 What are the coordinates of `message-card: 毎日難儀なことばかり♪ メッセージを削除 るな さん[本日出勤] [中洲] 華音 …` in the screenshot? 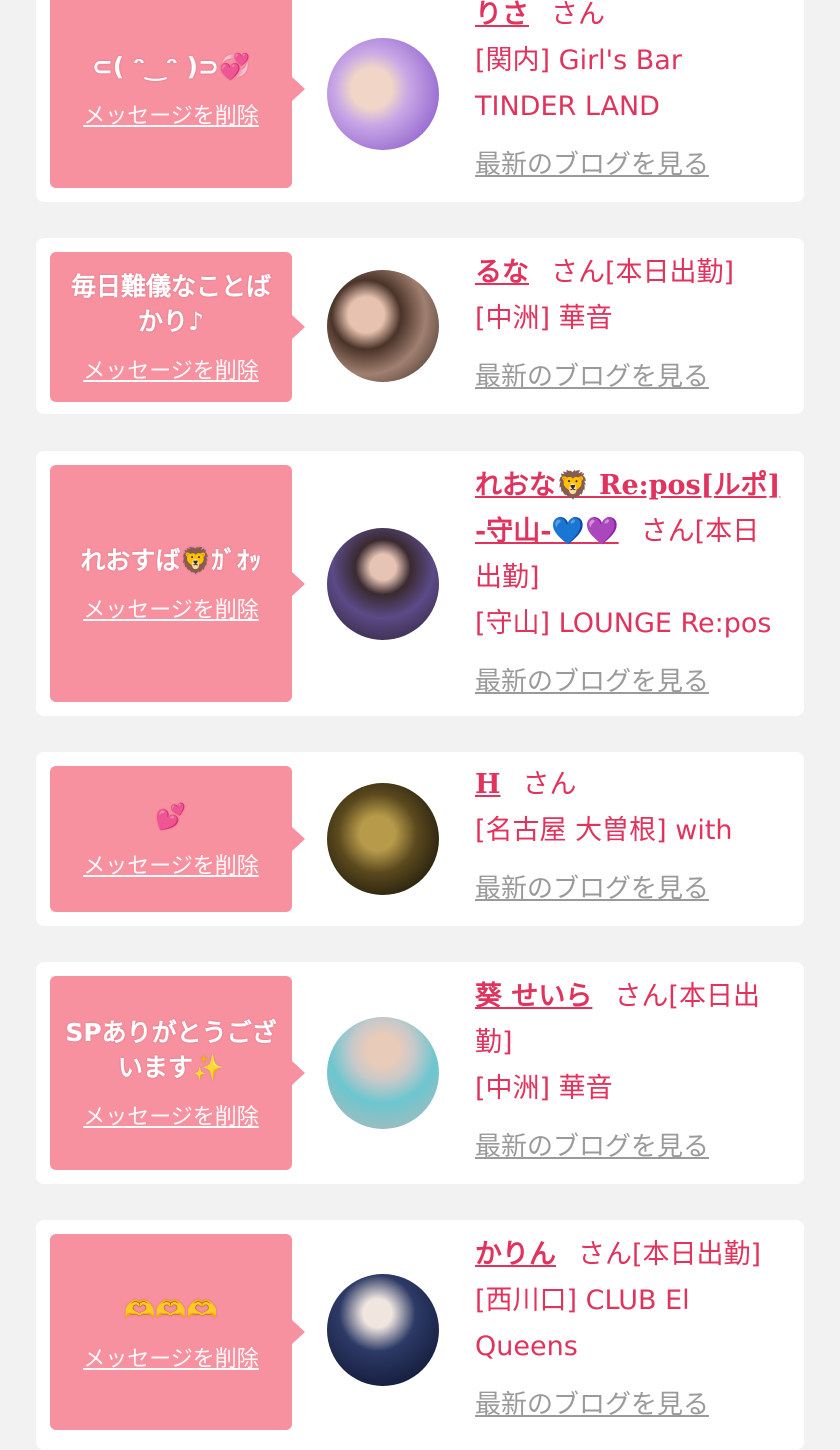 It's located at (420, 326).